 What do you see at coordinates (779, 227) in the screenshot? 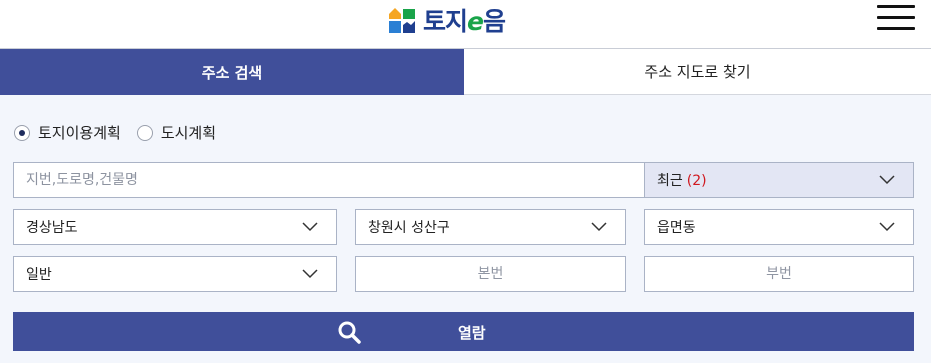
I see `dong-select: 읍면동` at bounding box center [779, 227].